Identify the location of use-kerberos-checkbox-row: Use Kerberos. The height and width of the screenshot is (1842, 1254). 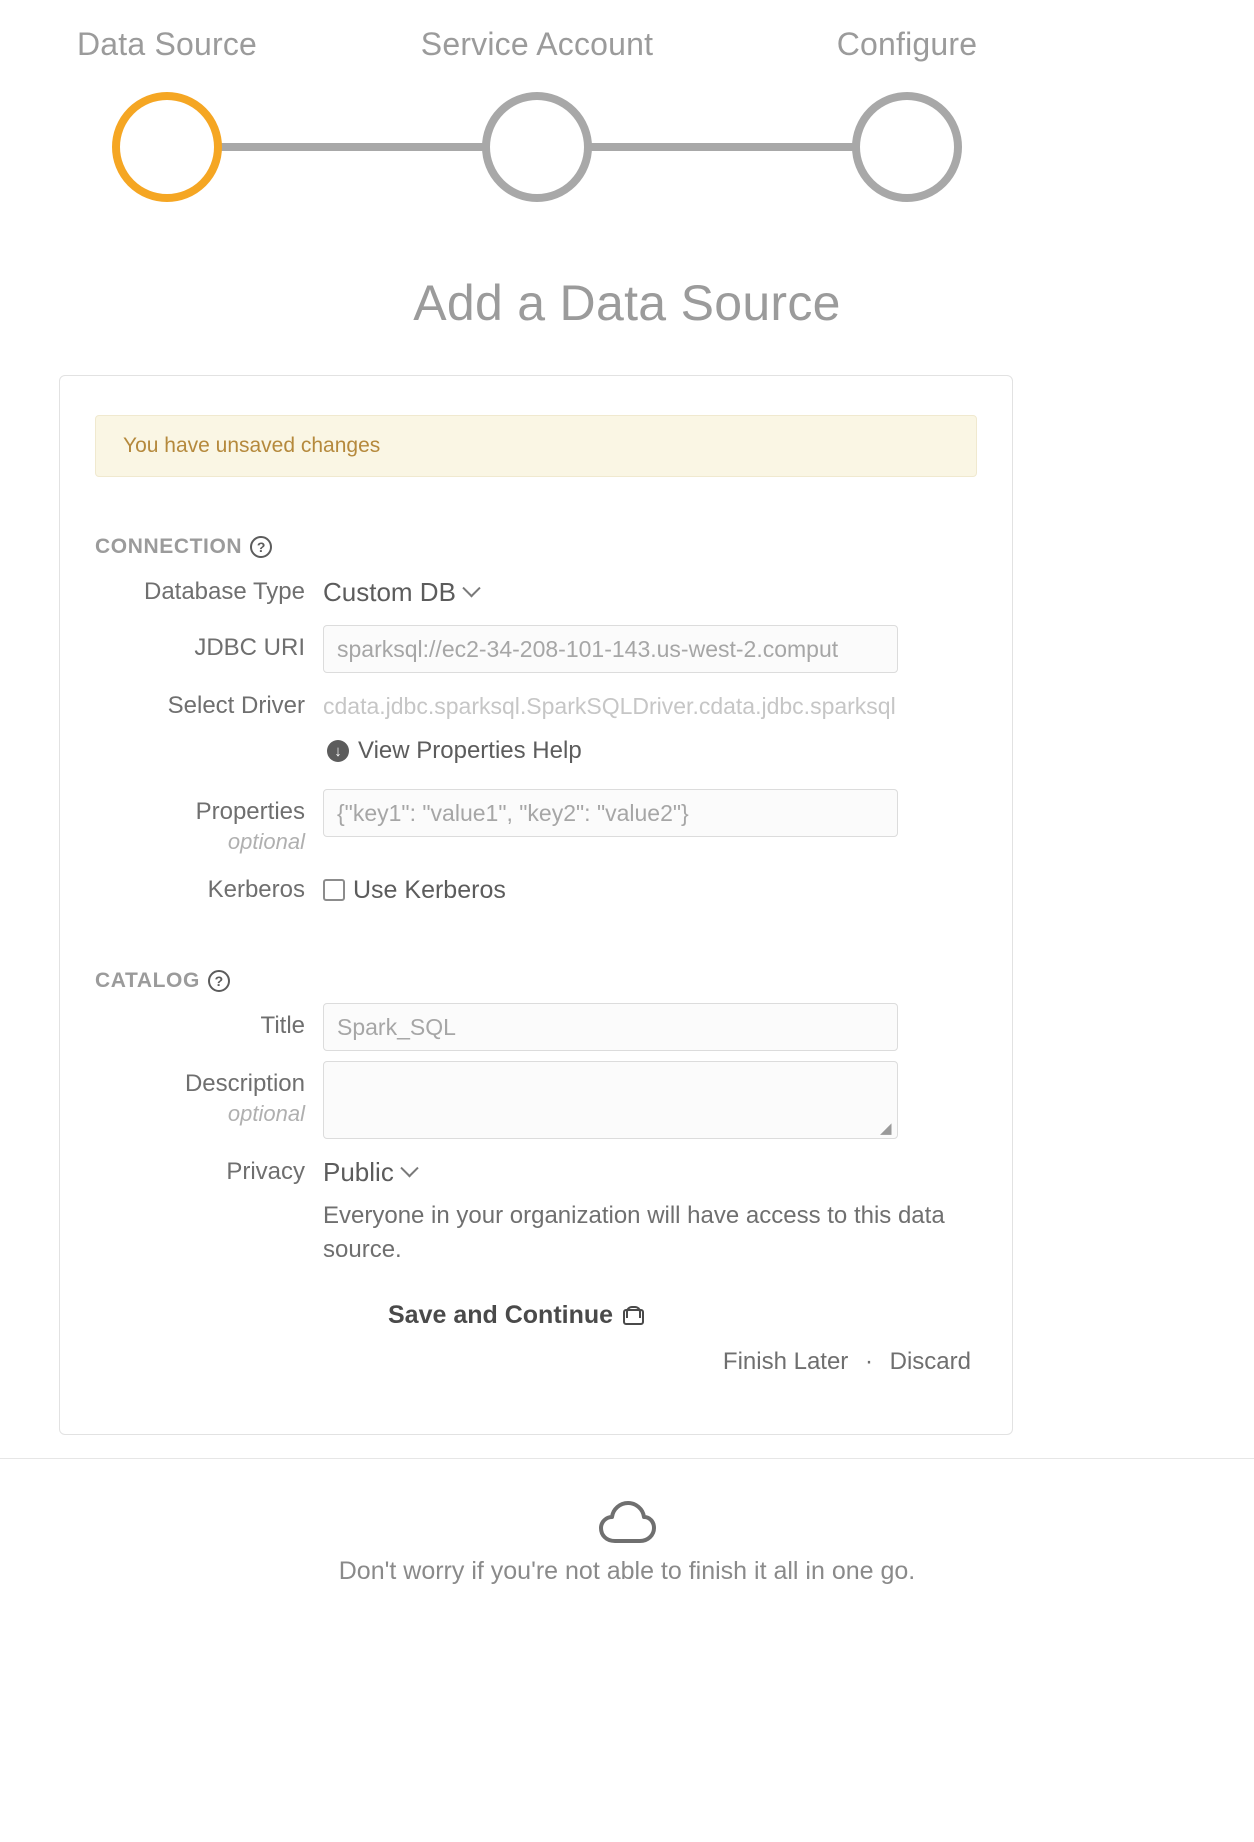
(650, 890).